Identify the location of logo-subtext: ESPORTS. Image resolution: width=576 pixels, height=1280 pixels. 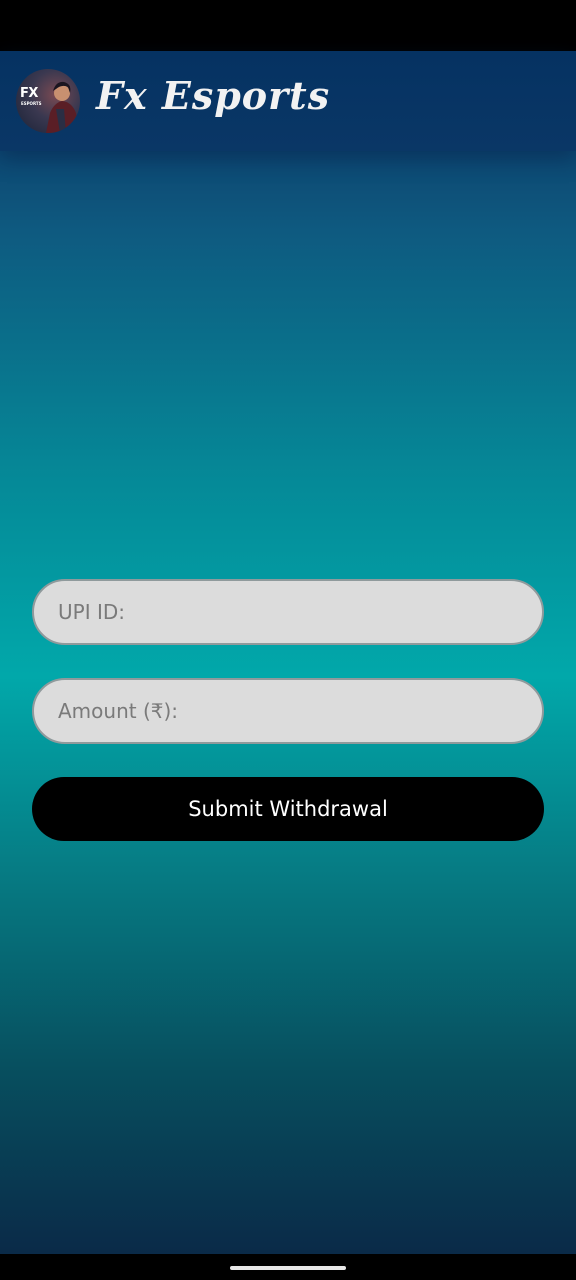
(31, 103).